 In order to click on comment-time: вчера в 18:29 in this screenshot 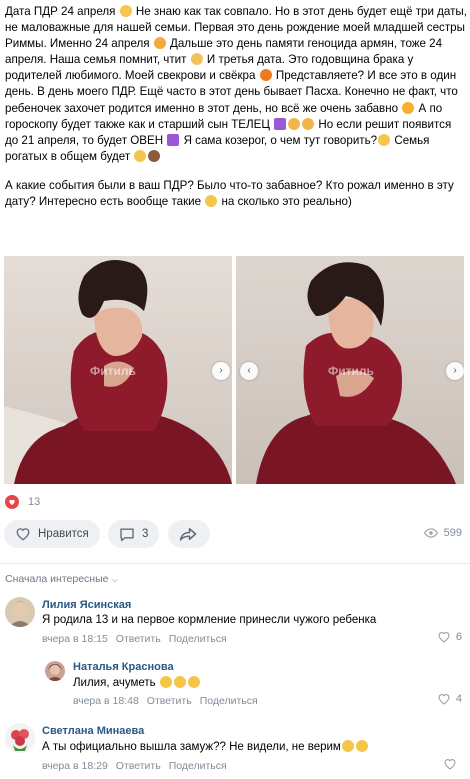, I will do `click(75, 766)`.